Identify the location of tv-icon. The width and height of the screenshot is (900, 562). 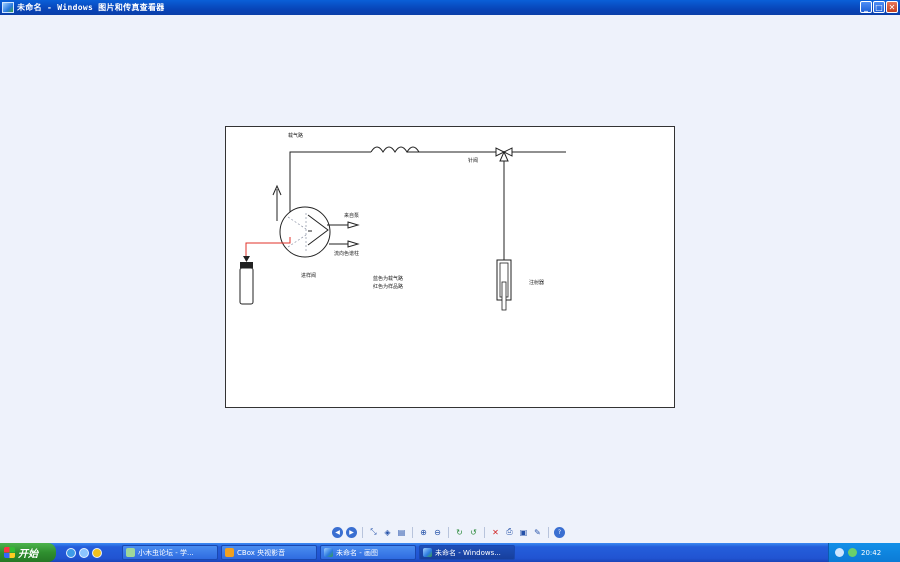
(229, 552).